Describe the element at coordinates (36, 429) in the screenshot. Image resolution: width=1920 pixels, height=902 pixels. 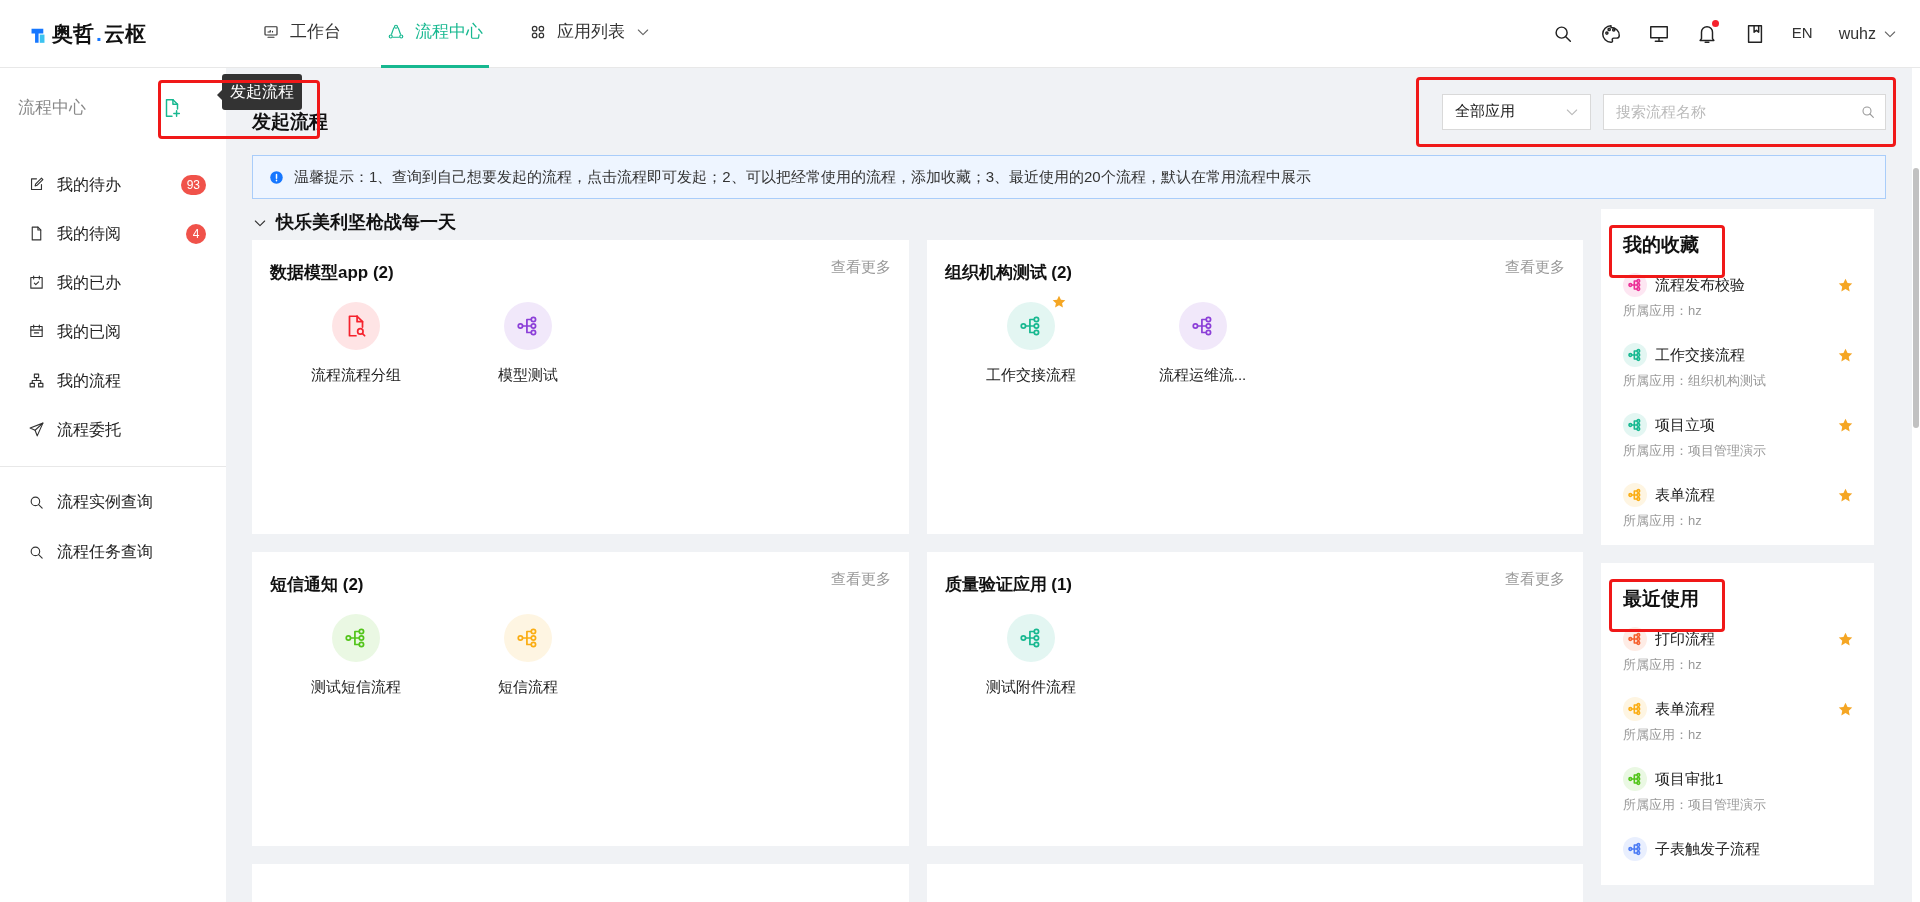
I see `send-icon` at that location.